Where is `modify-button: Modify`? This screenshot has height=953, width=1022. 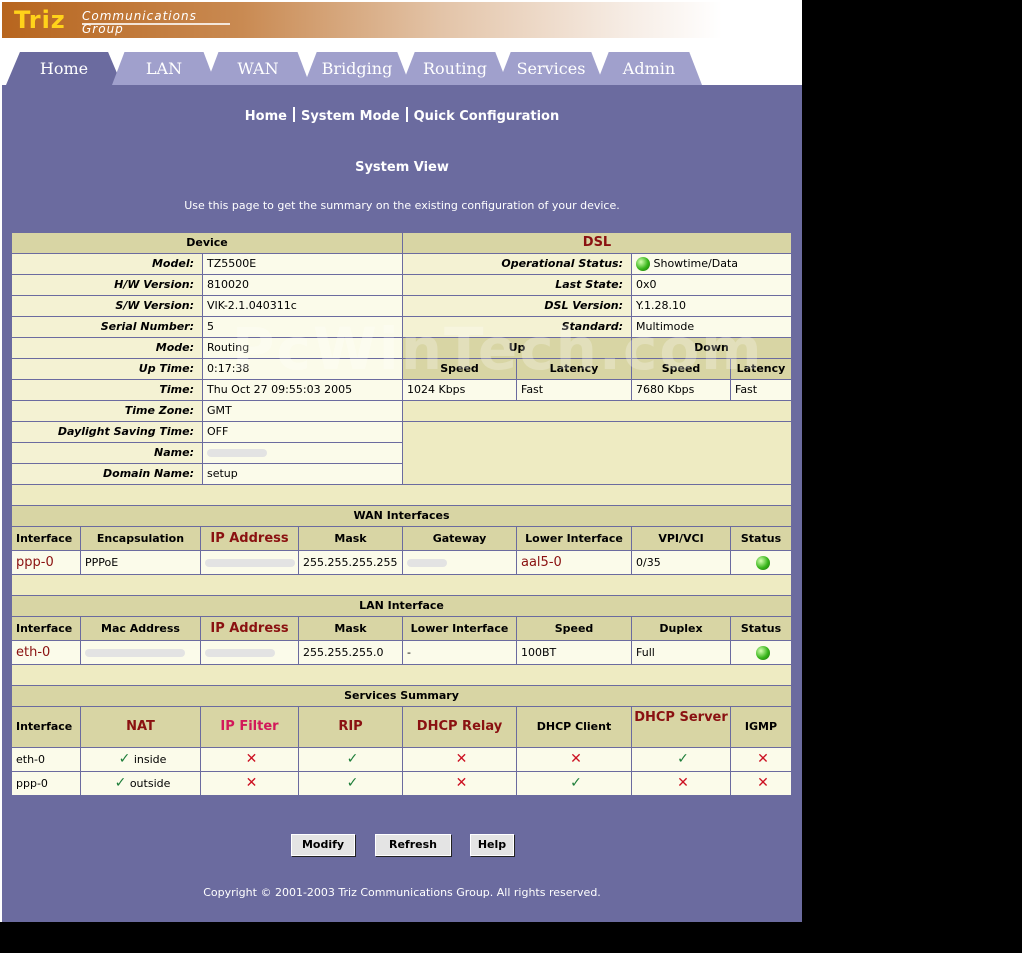 modify-button: Modify is located at coordinates (323, 845).